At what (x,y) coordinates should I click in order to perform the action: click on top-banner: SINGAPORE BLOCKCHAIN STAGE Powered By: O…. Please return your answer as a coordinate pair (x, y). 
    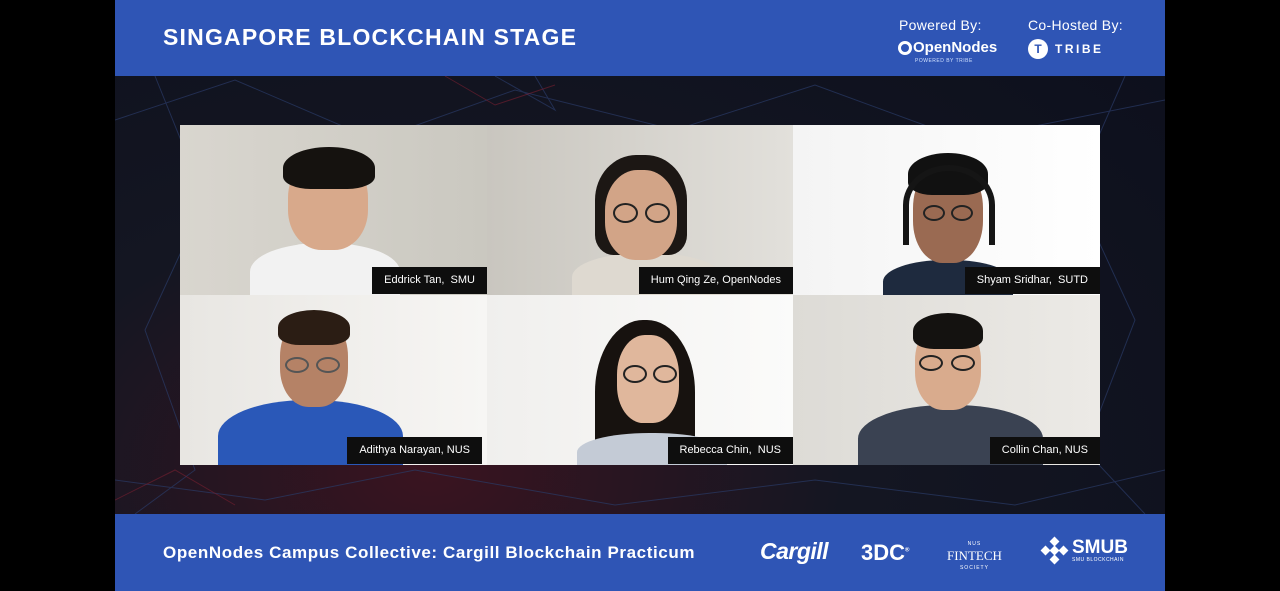
    Looking at the image, I should click on (640, 38).